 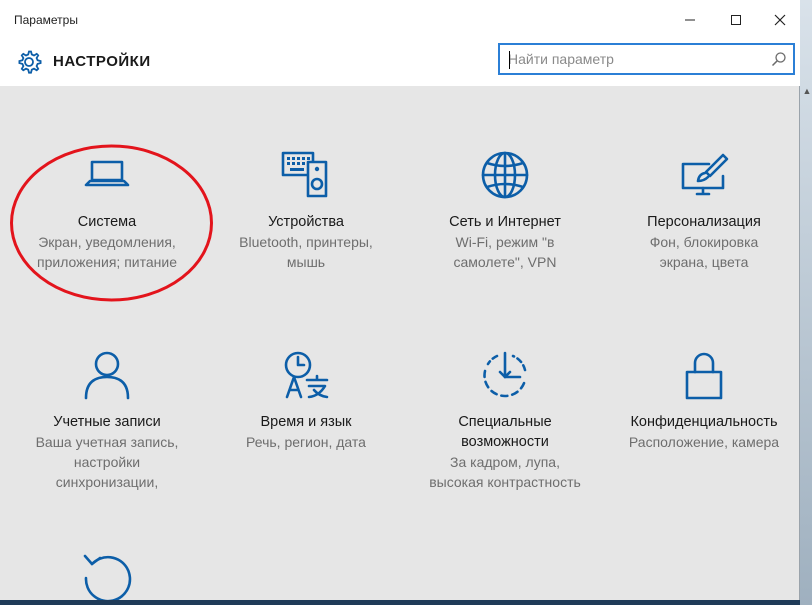 I want to click on person-icon, so click(x=107, y=375).